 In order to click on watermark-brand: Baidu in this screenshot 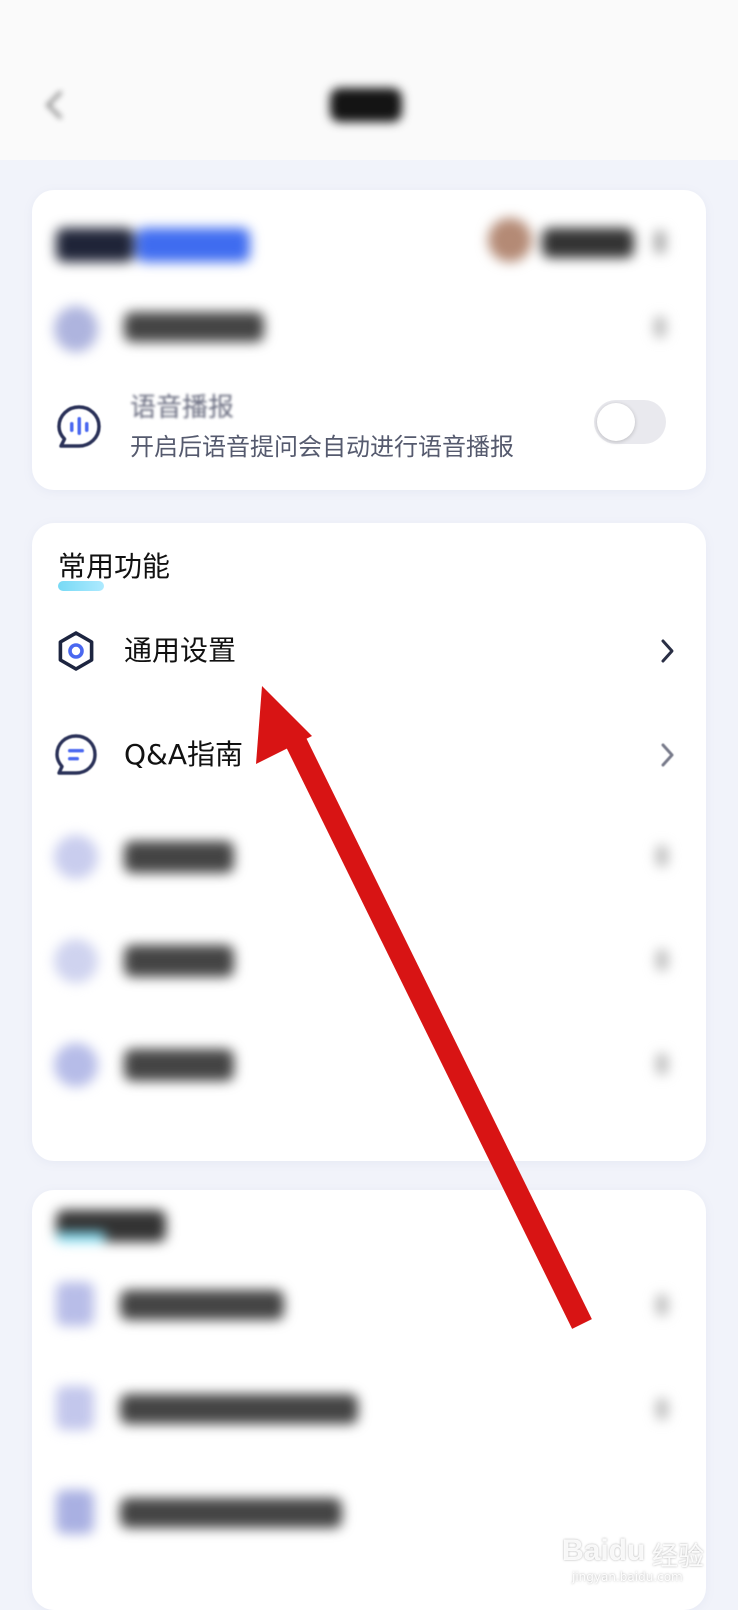, I will do `click(604, 1550)`.